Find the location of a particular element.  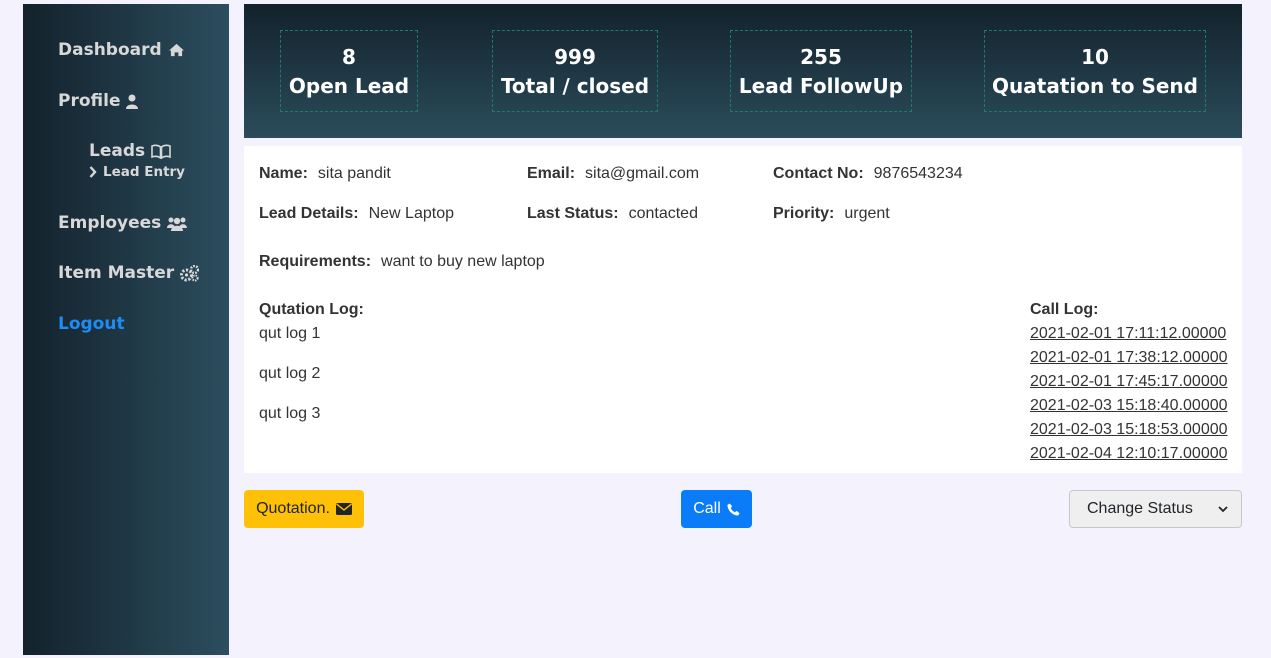

stat-label: Quatation to Send is located at coordinates (1095, 86).